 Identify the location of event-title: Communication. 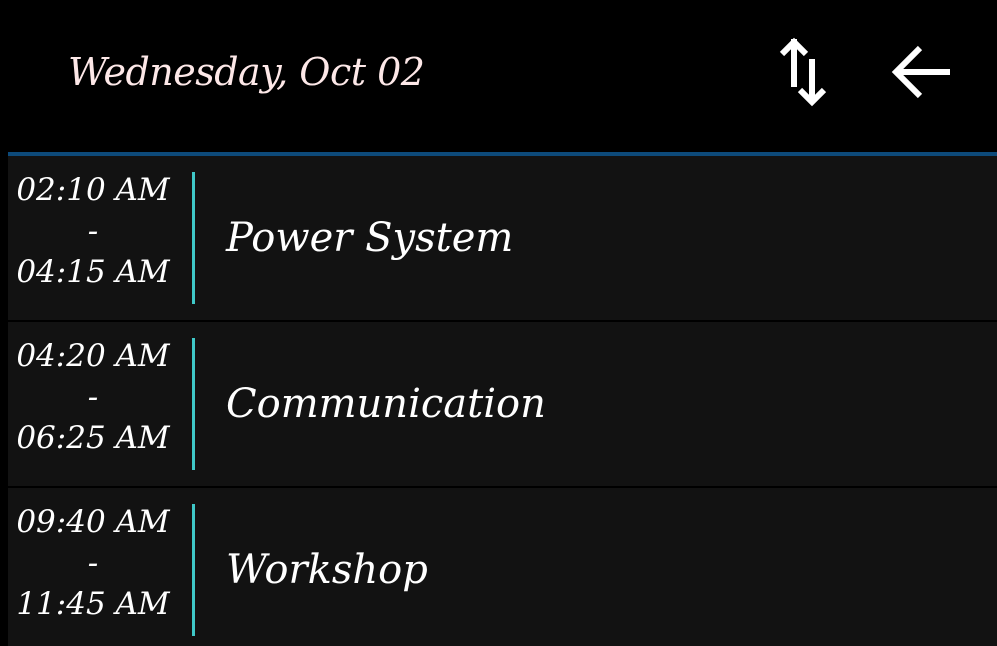
(386, 404).